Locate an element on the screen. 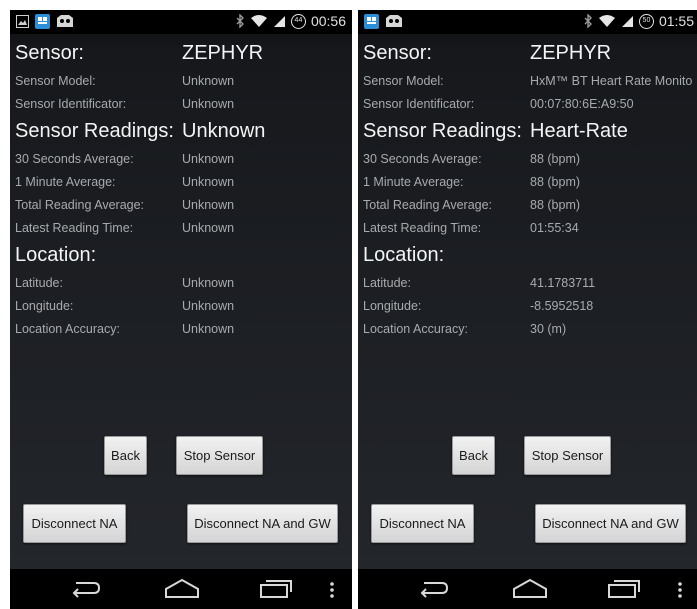  sensor-model-row: Sensor Model: HxM™ BT Heart Rate Monito is located at coordinates (530, 85).